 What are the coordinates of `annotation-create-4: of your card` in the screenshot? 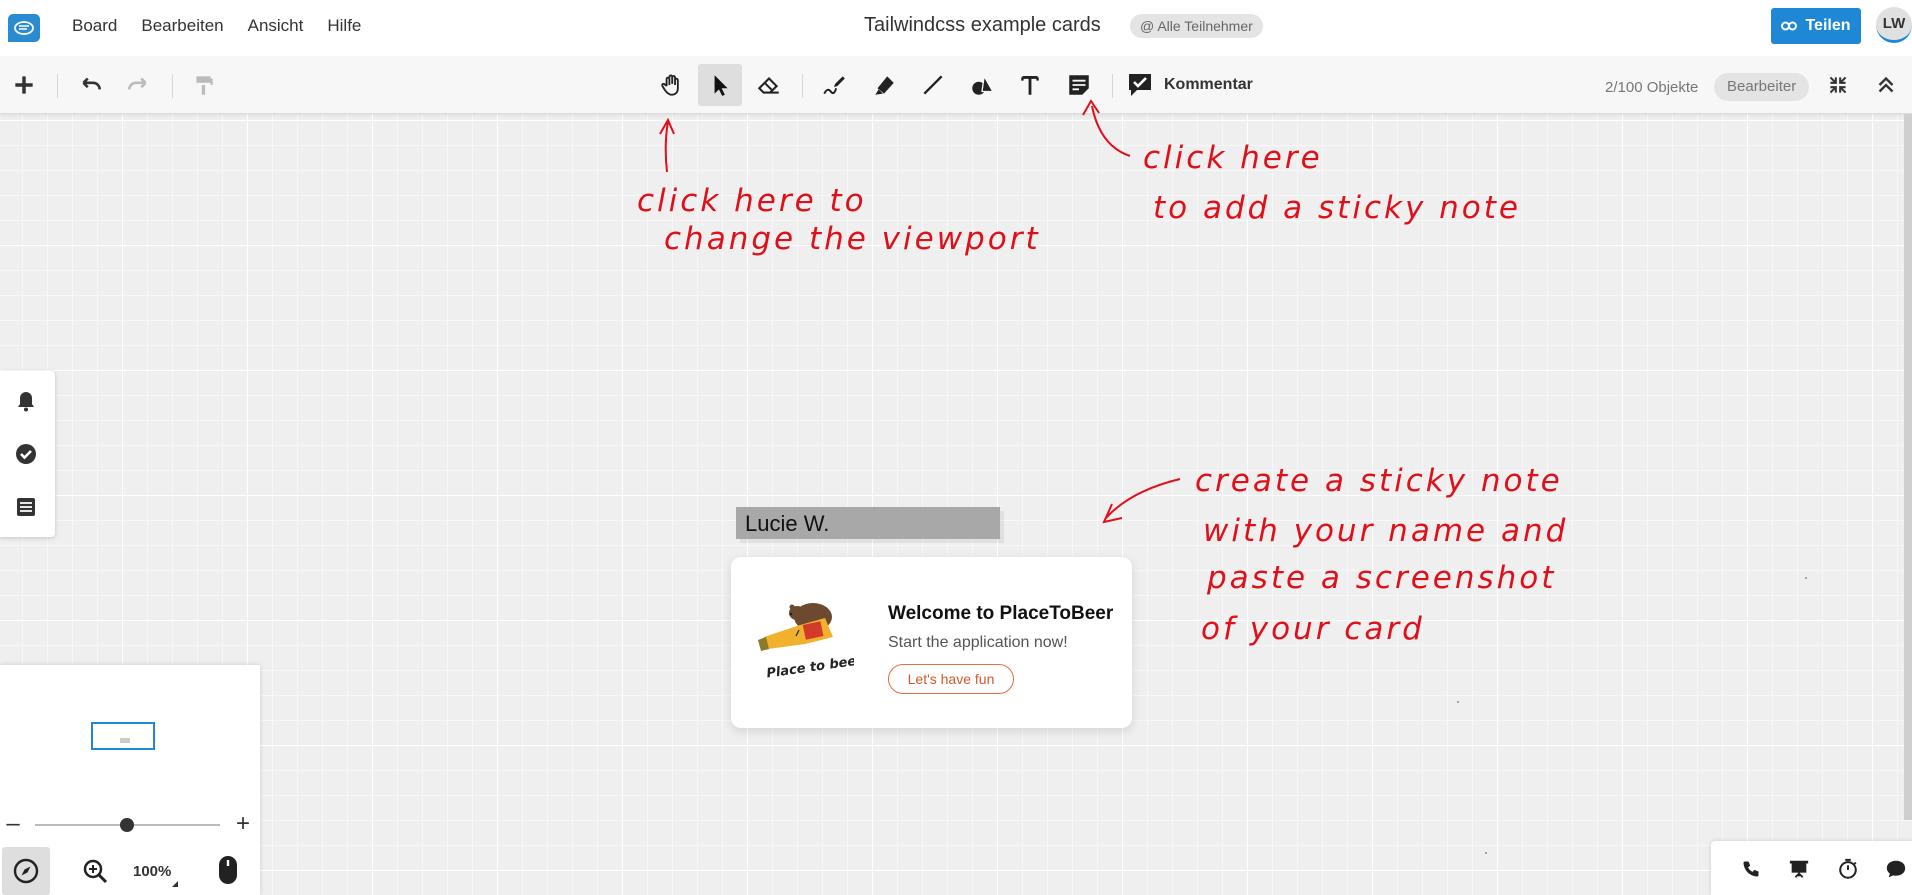 It's located at (1313, 629).